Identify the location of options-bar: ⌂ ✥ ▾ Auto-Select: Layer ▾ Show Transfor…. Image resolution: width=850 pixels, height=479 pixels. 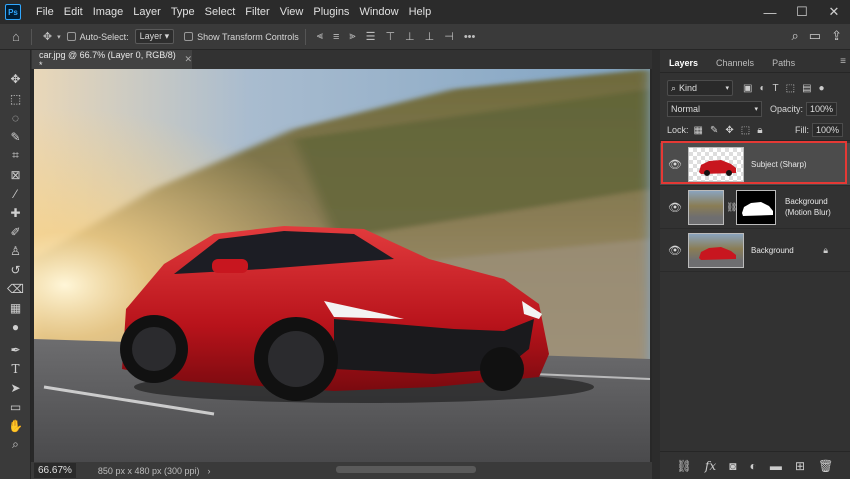
(425, 37).